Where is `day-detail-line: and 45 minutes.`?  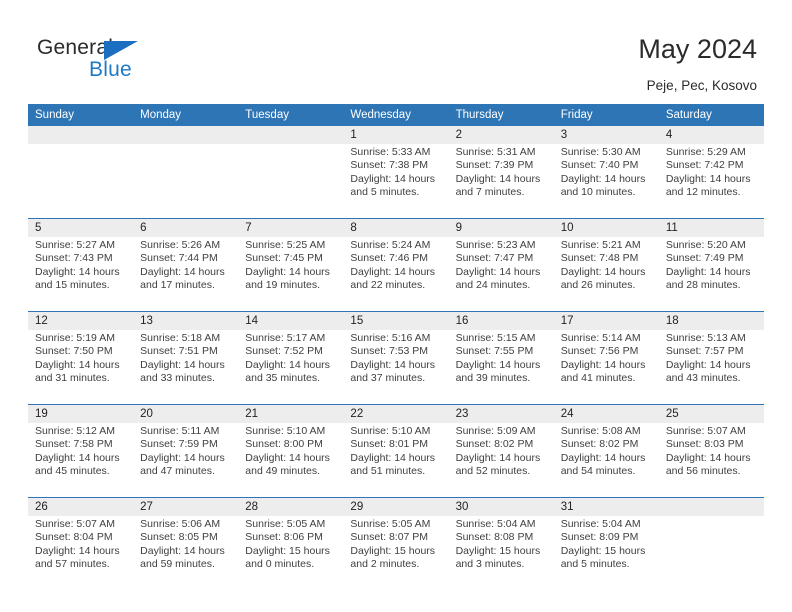 day-detail-line: and 45 minutes. is located at coordinates (72, 471).